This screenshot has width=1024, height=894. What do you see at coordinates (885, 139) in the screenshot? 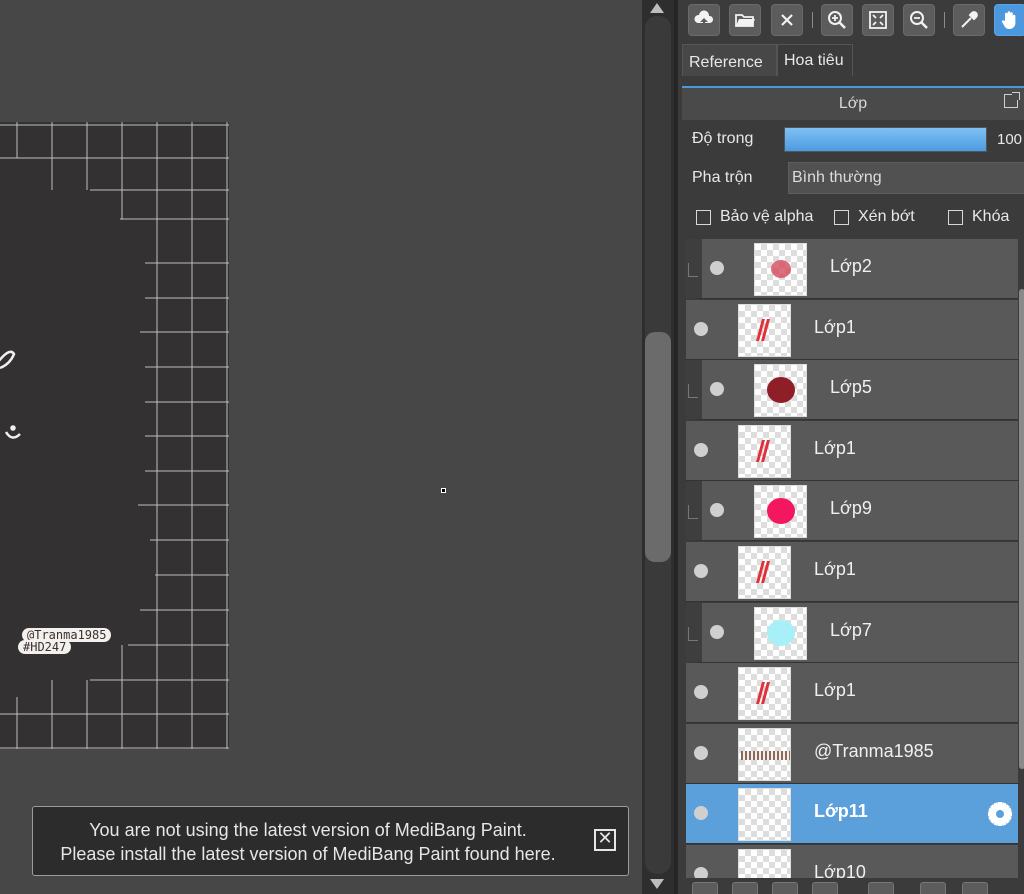
I see `opacity-slider` at bounding box center [885, 139].